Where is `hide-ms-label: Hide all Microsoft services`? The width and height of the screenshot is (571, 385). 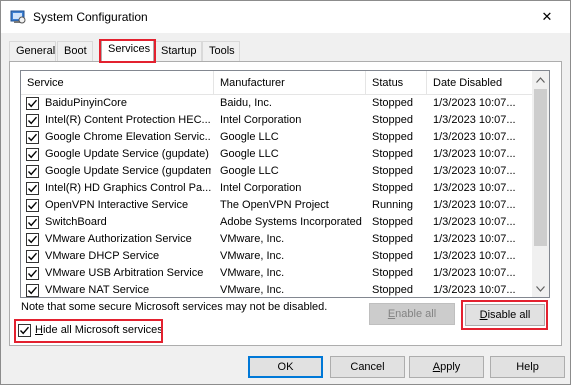 hide-ms-label: Hide all Microsoft services is located at coordinates (99, 330).